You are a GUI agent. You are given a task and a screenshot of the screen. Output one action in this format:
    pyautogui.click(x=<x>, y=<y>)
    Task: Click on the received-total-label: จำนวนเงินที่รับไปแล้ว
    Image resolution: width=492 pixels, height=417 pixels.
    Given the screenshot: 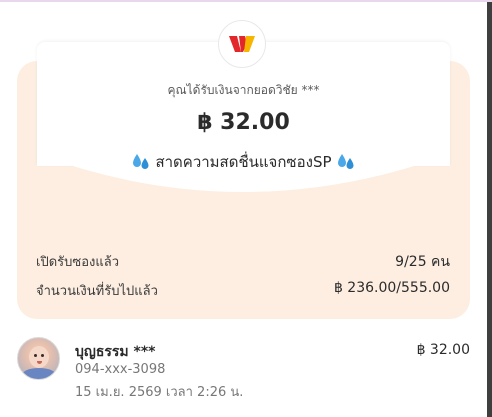 What is the action you would take?
    pyautogui.click(x=97, y=291)
    